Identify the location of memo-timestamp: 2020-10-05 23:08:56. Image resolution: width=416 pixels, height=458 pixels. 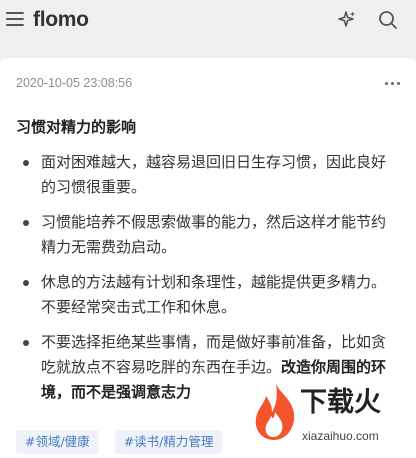
(74, 83).